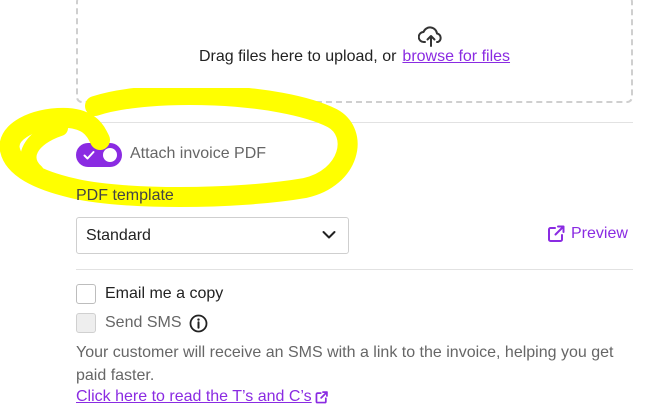  Describe the element at coordinates (354, 122) in the screenshot. I see `divider-top` at that location.